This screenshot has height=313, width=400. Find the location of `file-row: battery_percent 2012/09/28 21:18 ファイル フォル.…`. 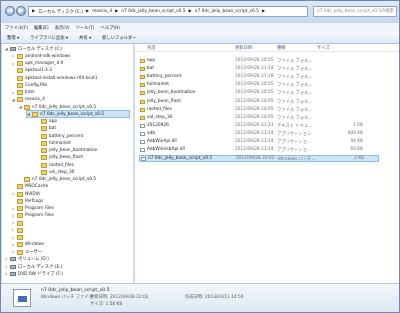

file-row: battery_percent 2012/09/28 21:18 ファイル フォル.… is located at coordinates (259, 77).